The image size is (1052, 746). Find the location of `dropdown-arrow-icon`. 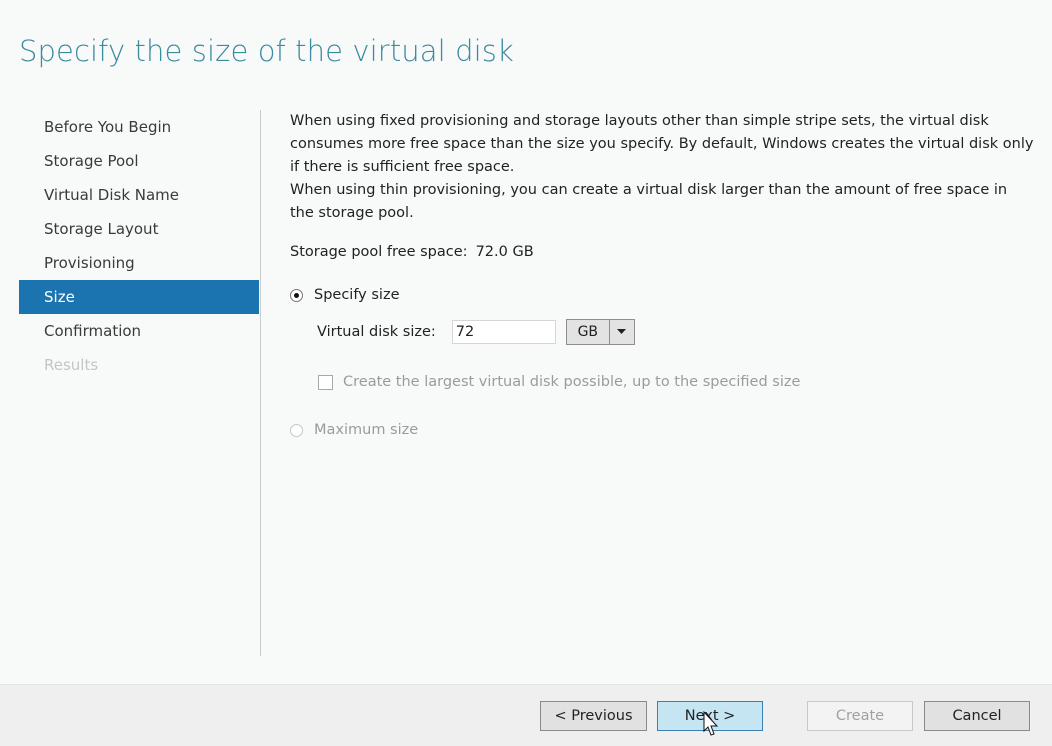

dropdown-arrow-icon is located at coordinates (622, 332).